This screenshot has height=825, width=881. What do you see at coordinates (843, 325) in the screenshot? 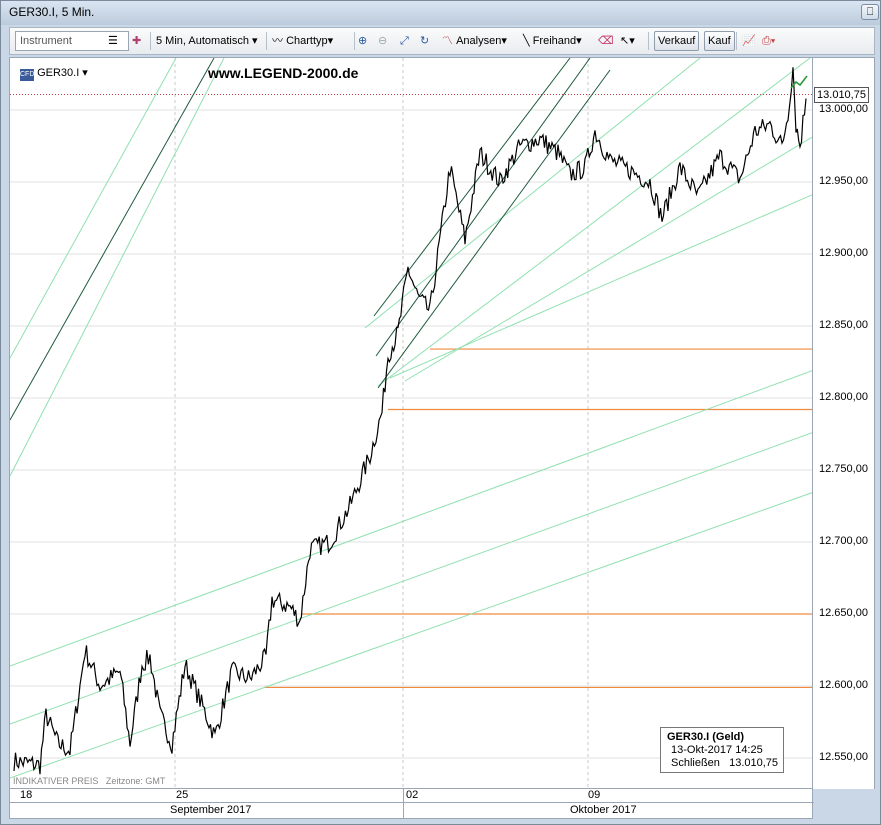
I see `y-tick: 12.850,00` at bounding box center [843, 325].